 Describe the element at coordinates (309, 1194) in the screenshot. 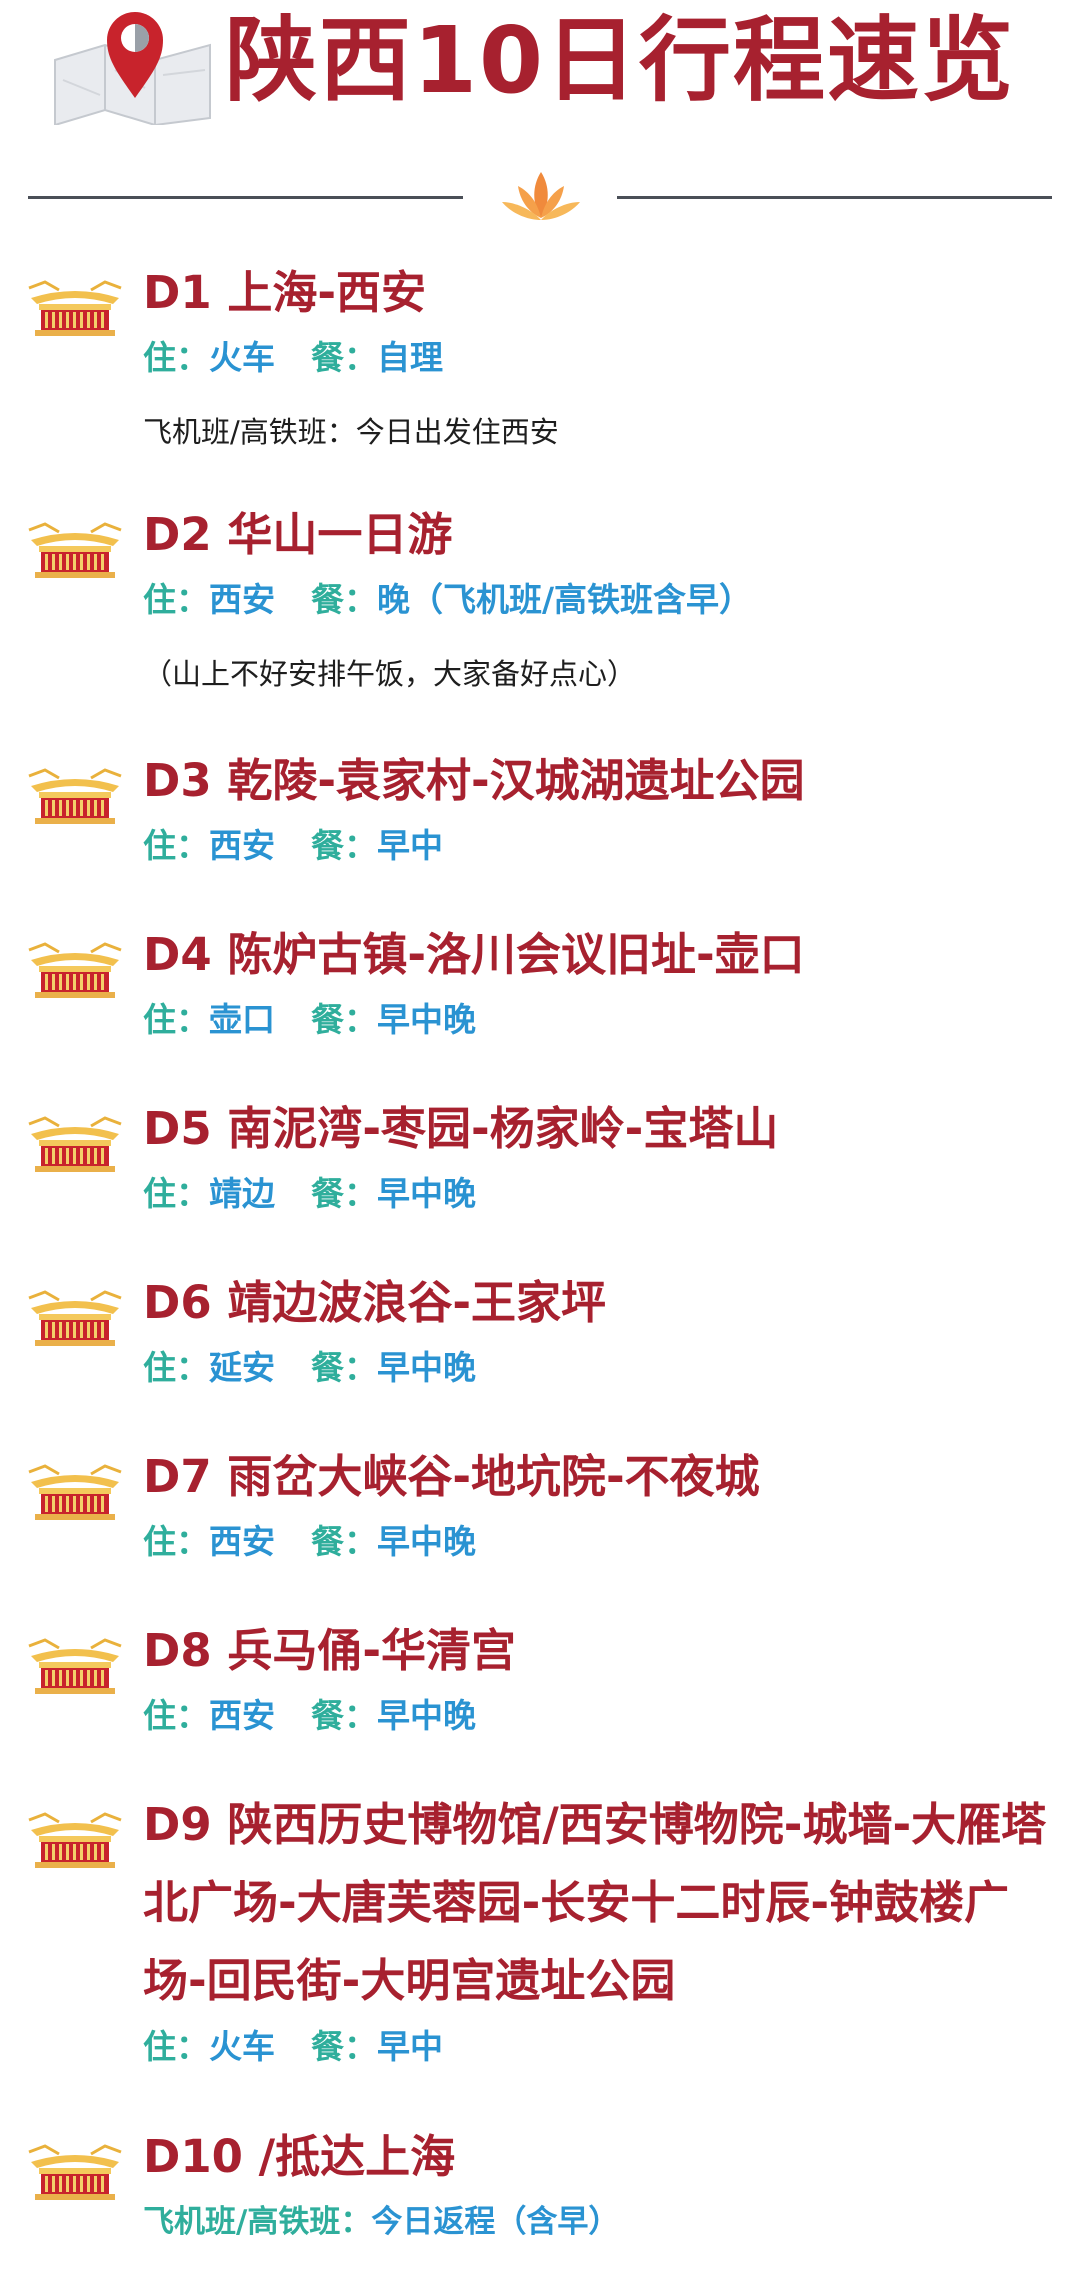

I see `stay-meal-line: 住：靖边 餐：早中晚` at that location.